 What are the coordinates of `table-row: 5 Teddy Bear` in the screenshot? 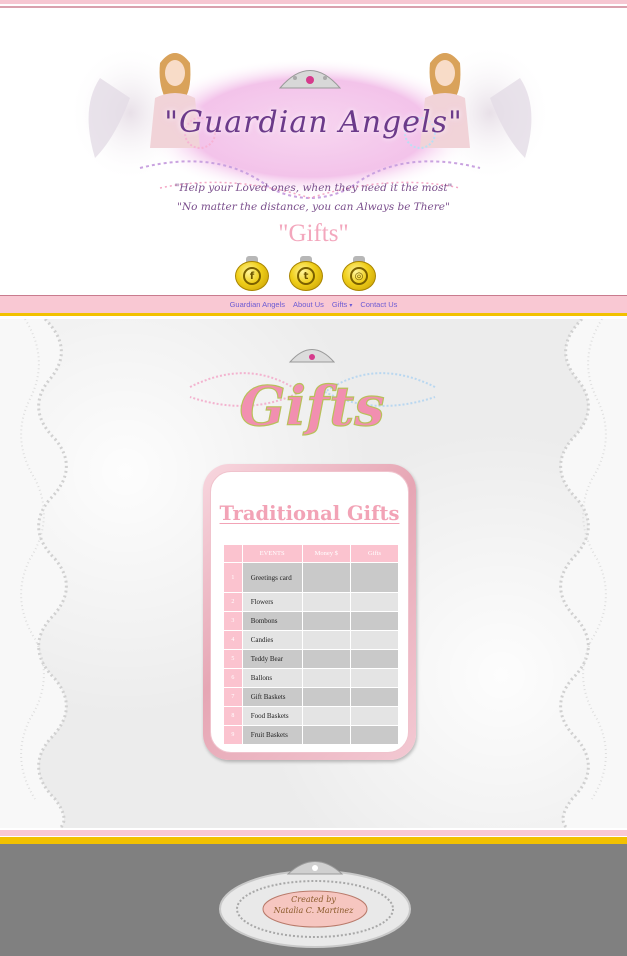 It's located at (311, 659).